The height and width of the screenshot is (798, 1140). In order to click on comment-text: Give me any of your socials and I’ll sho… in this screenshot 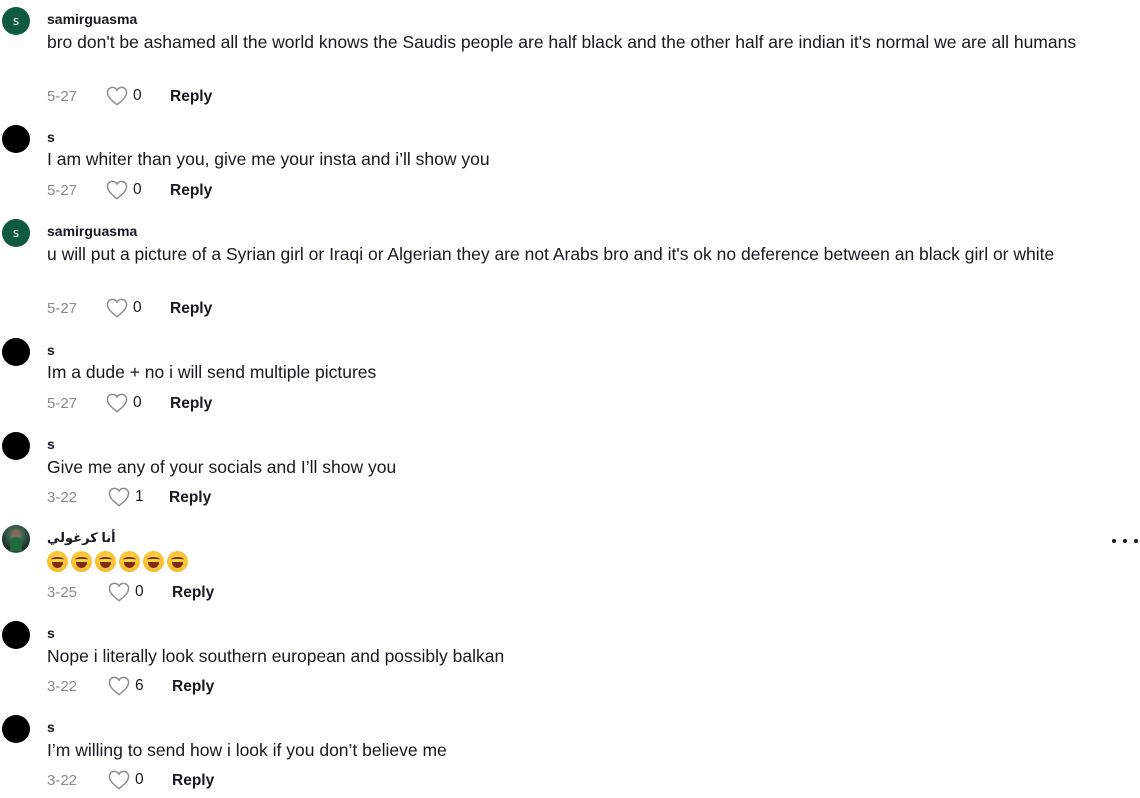, I will do `click(222, 467)`.